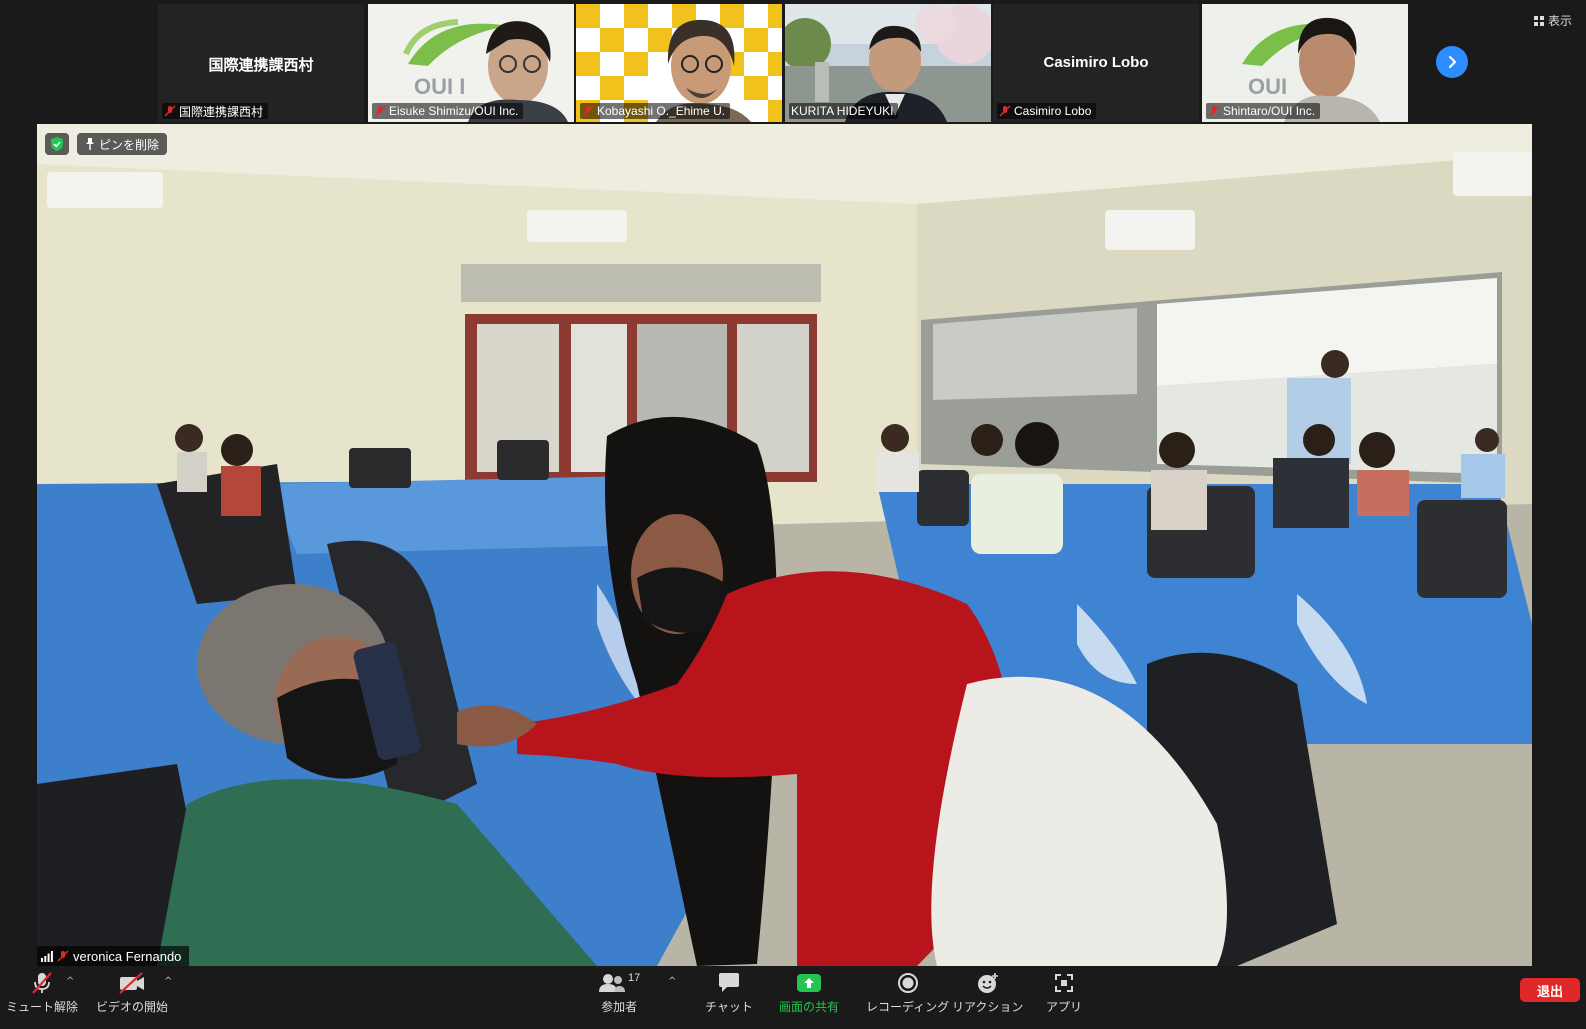 The height and width of the screenshot is (1029, 1586). Describe the element at coordinates (221, 111) in the screenshot. I see `participant-name: 国際連携課西村` at that location.